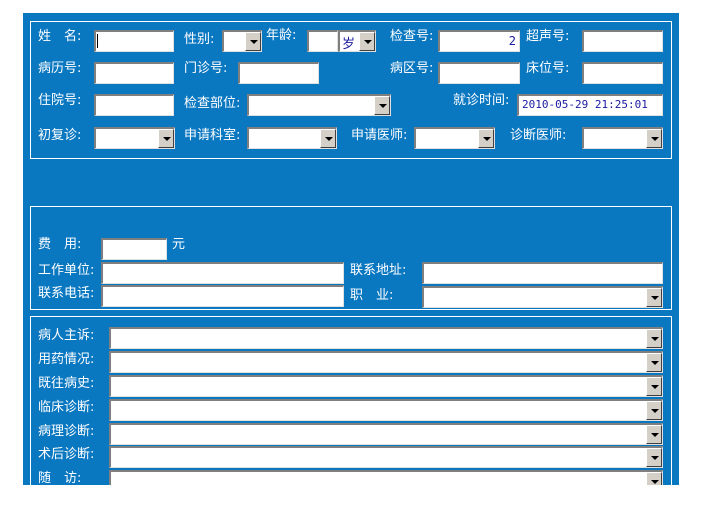 This screenshot has width=709, height=523. Describe the element at coordinates (479, 41) in the screenshot. I see `exam-no-input: 2` at that location.